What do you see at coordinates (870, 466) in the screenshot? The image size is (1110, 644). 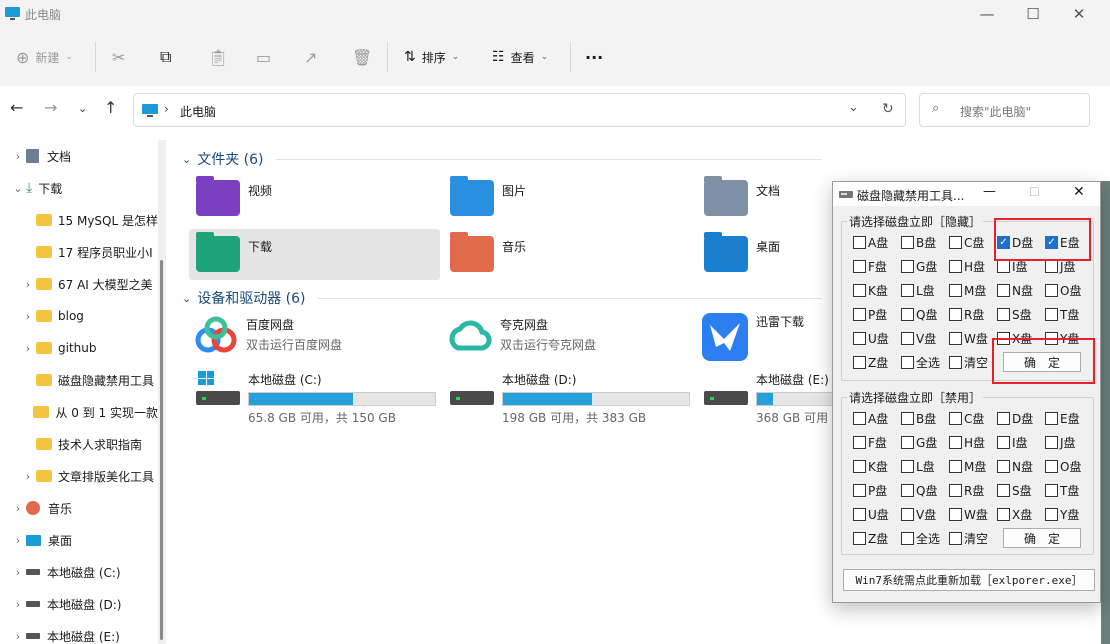 I see `disable-checkbox: K盘` at bounding box center [870, 466].